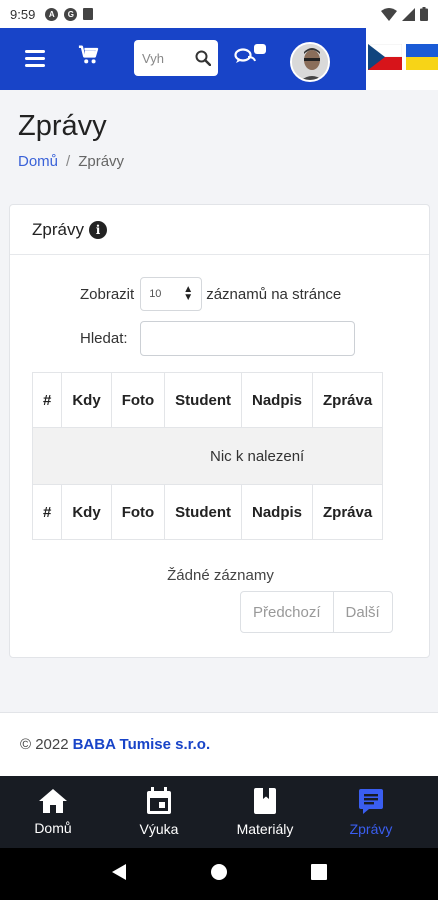 Image resolution: width=438 pixels, height=900 pixels. I want to click on company-link: BABA Tumise s.r.o., so click(142, 744).